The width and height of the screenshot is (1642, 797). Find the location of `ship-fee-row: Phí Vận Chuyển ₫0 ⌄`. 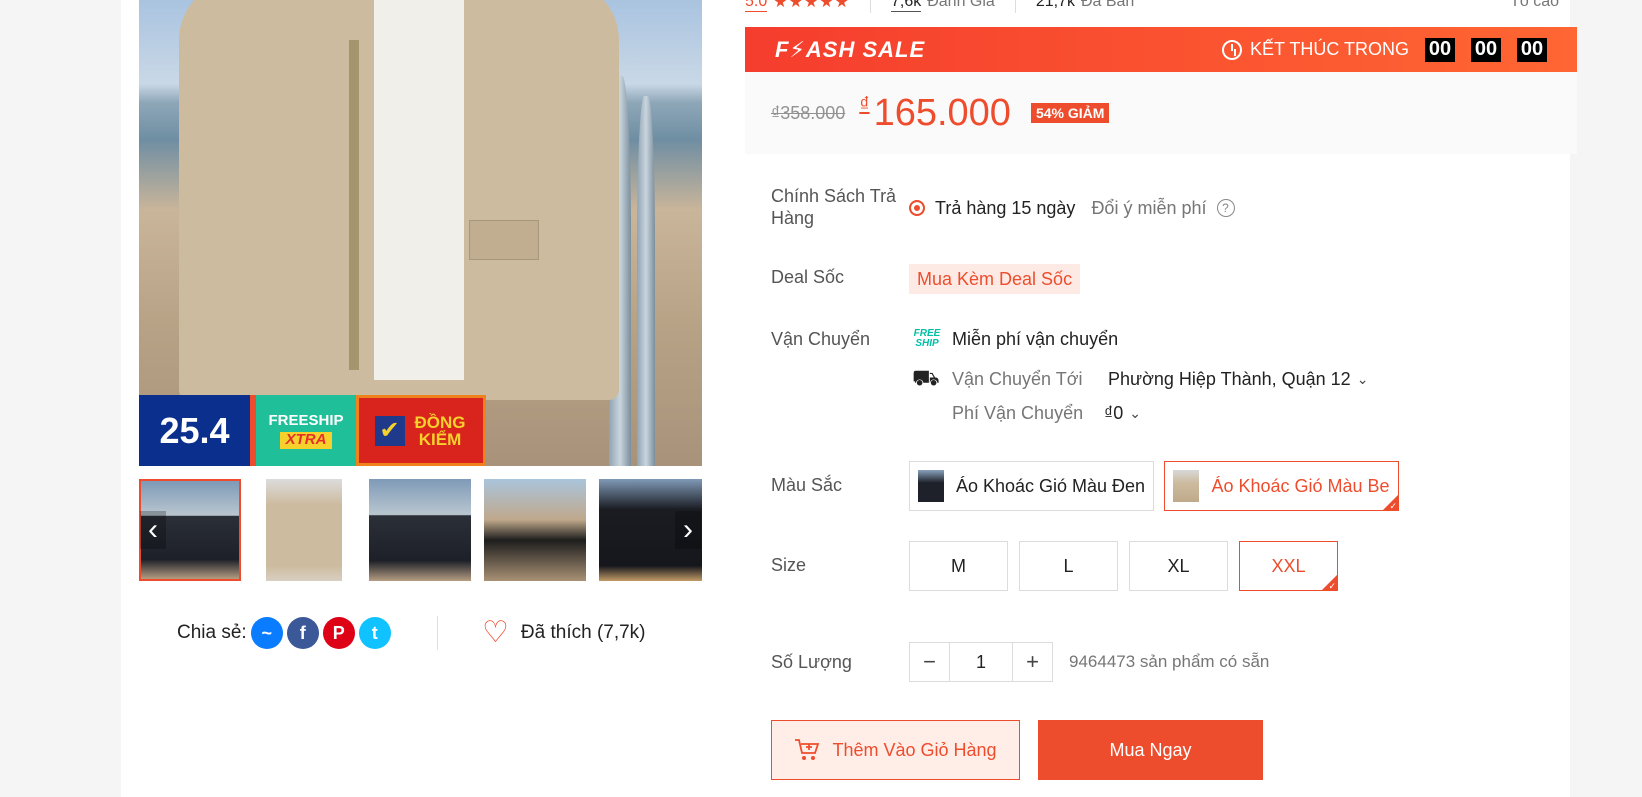

ship-fee-row: Phí Vận Chuyển ₫0 ⌄ is located at coordinates (1046, 413).